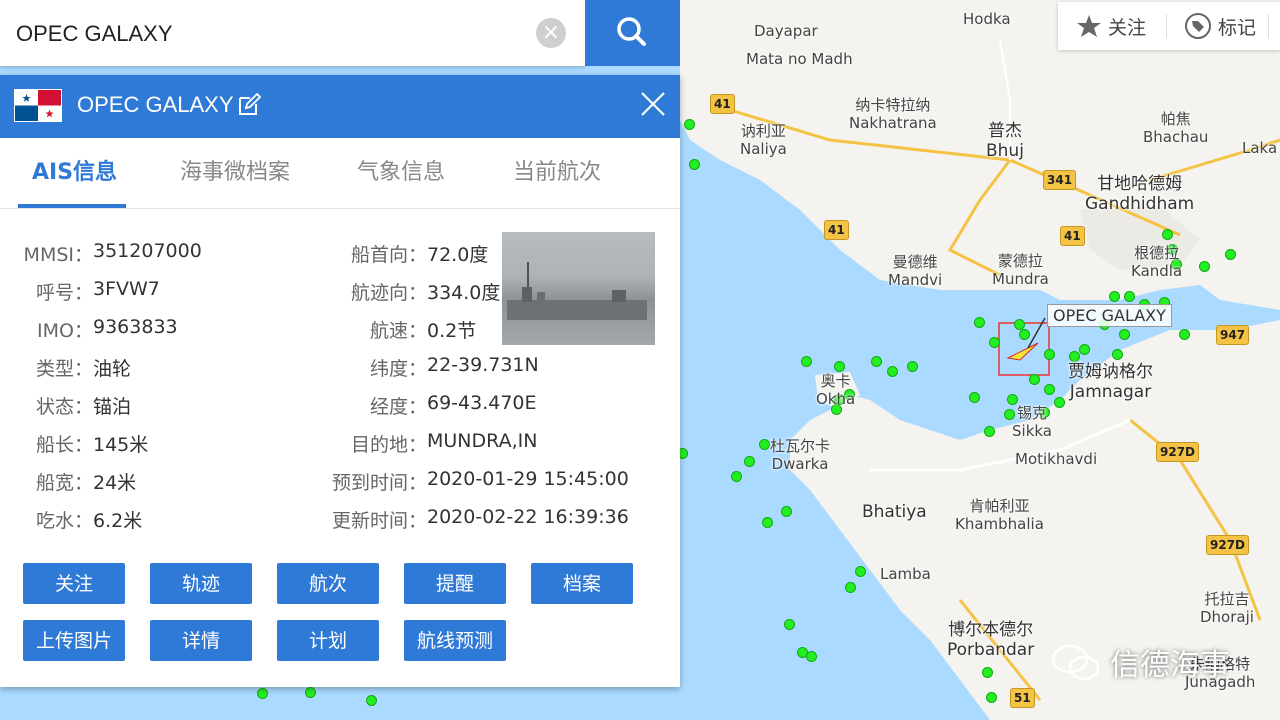  I want to click on length-value: 145米, so click(121, 445).